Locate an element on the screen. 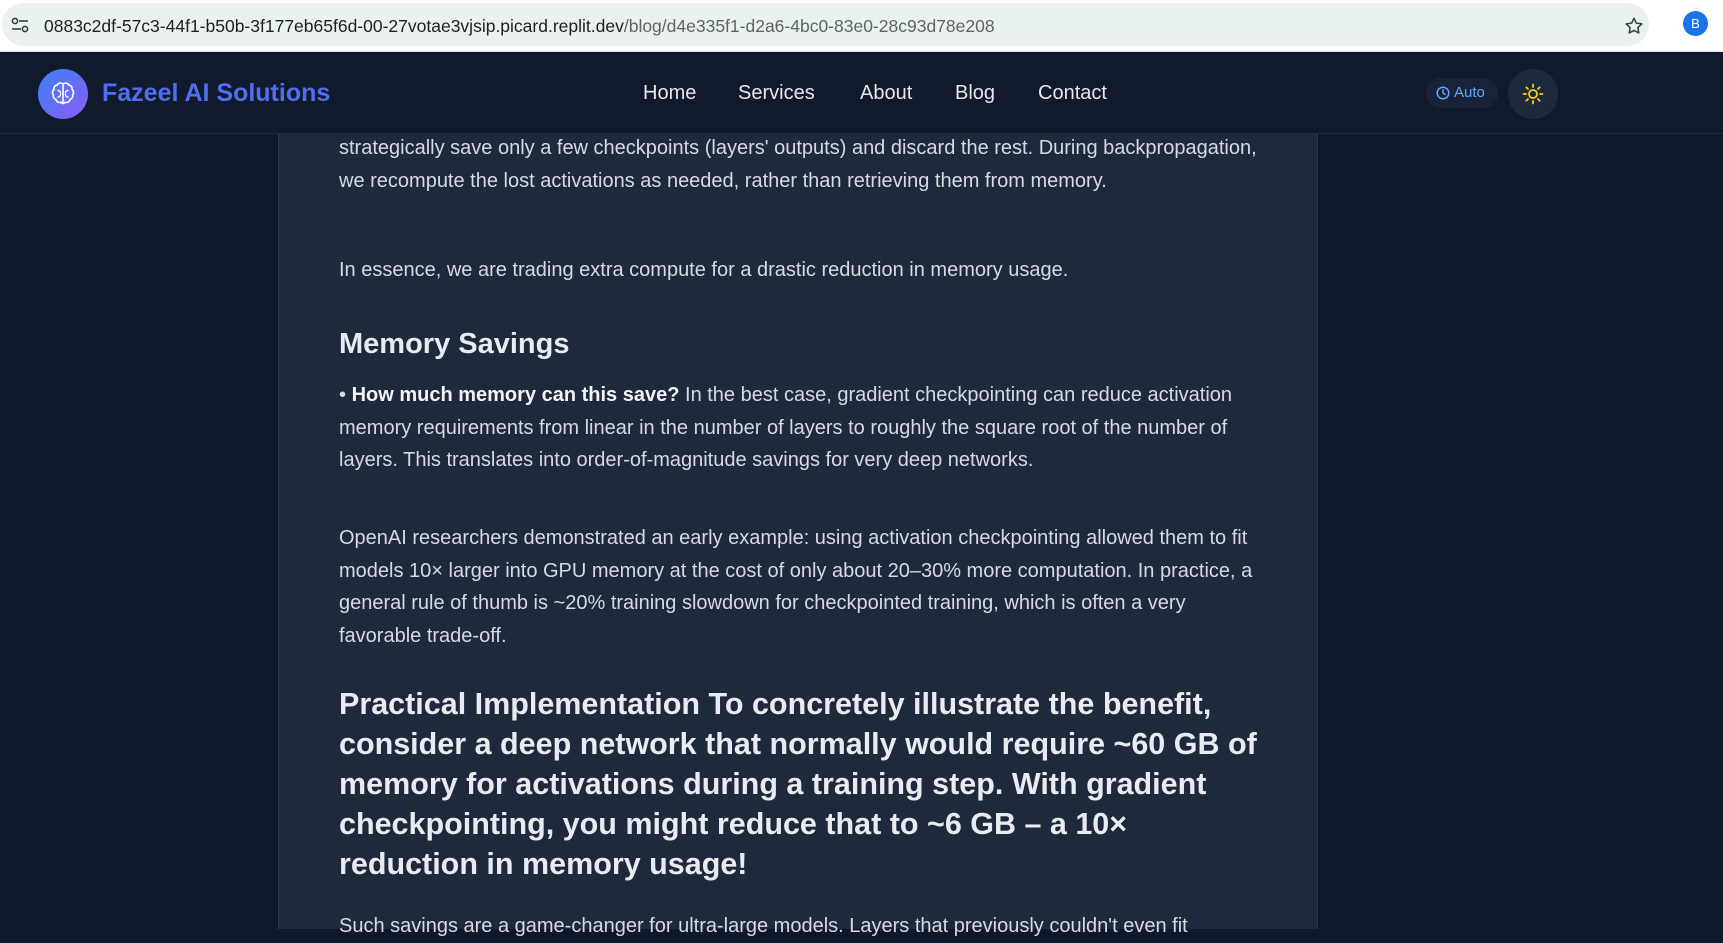  nav-blog: Blog is located at coordinates (975, 93).